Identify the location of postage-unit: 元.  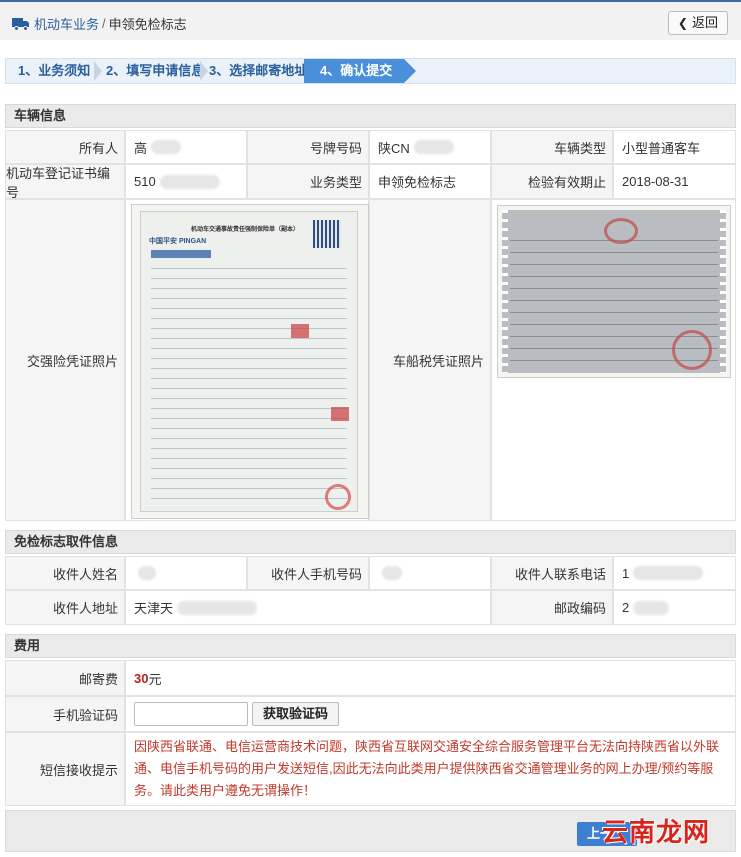
(155, 679).